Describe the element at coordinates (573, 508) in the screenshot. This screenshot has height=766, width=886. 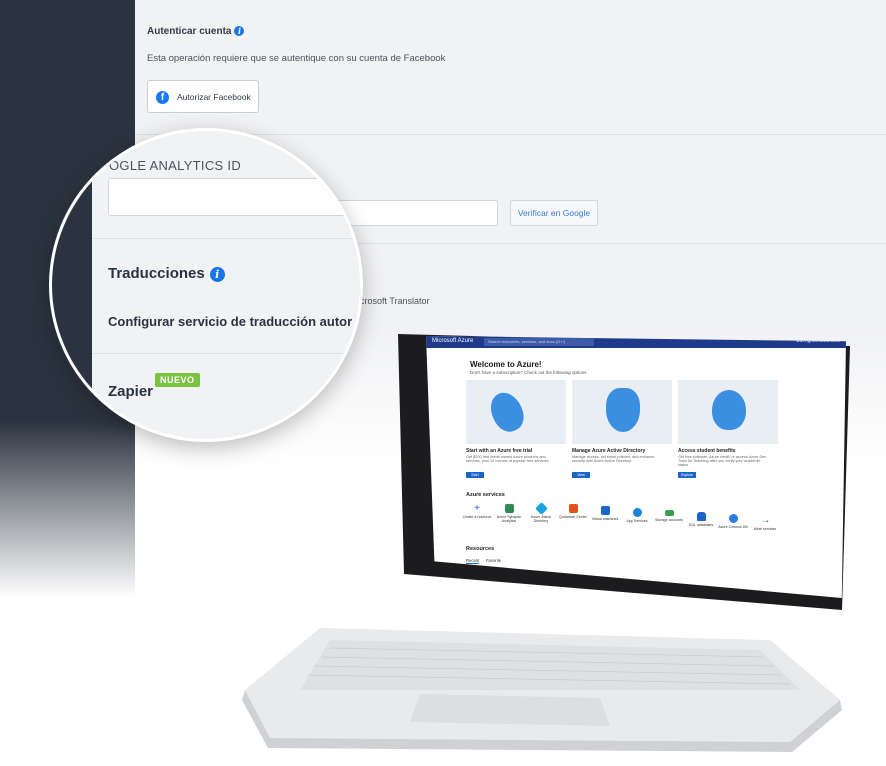
I see `rocket-icon` at that location.